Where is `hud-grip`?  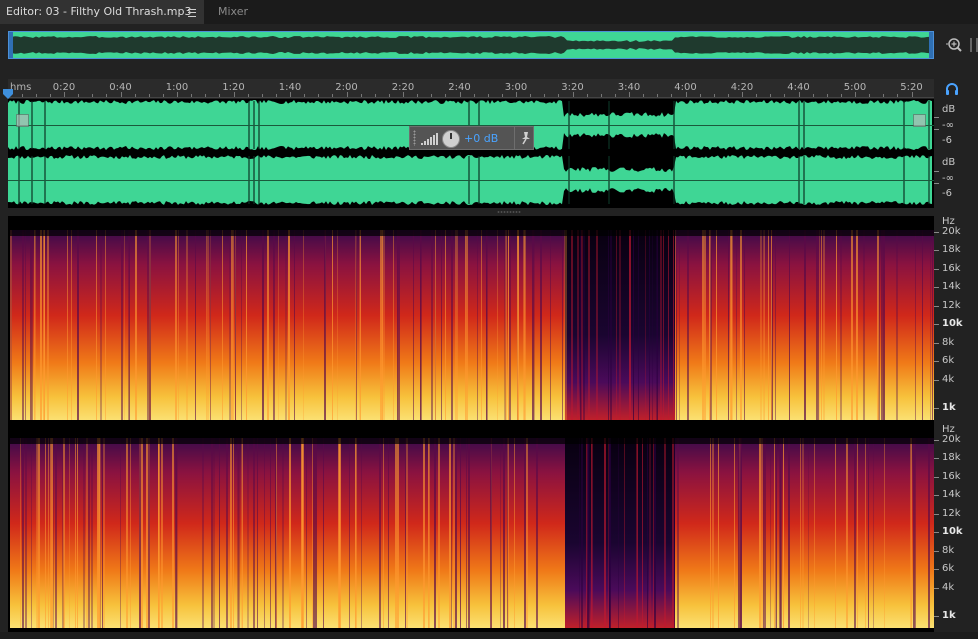 hud-grip is located at coordinates (414, 138).